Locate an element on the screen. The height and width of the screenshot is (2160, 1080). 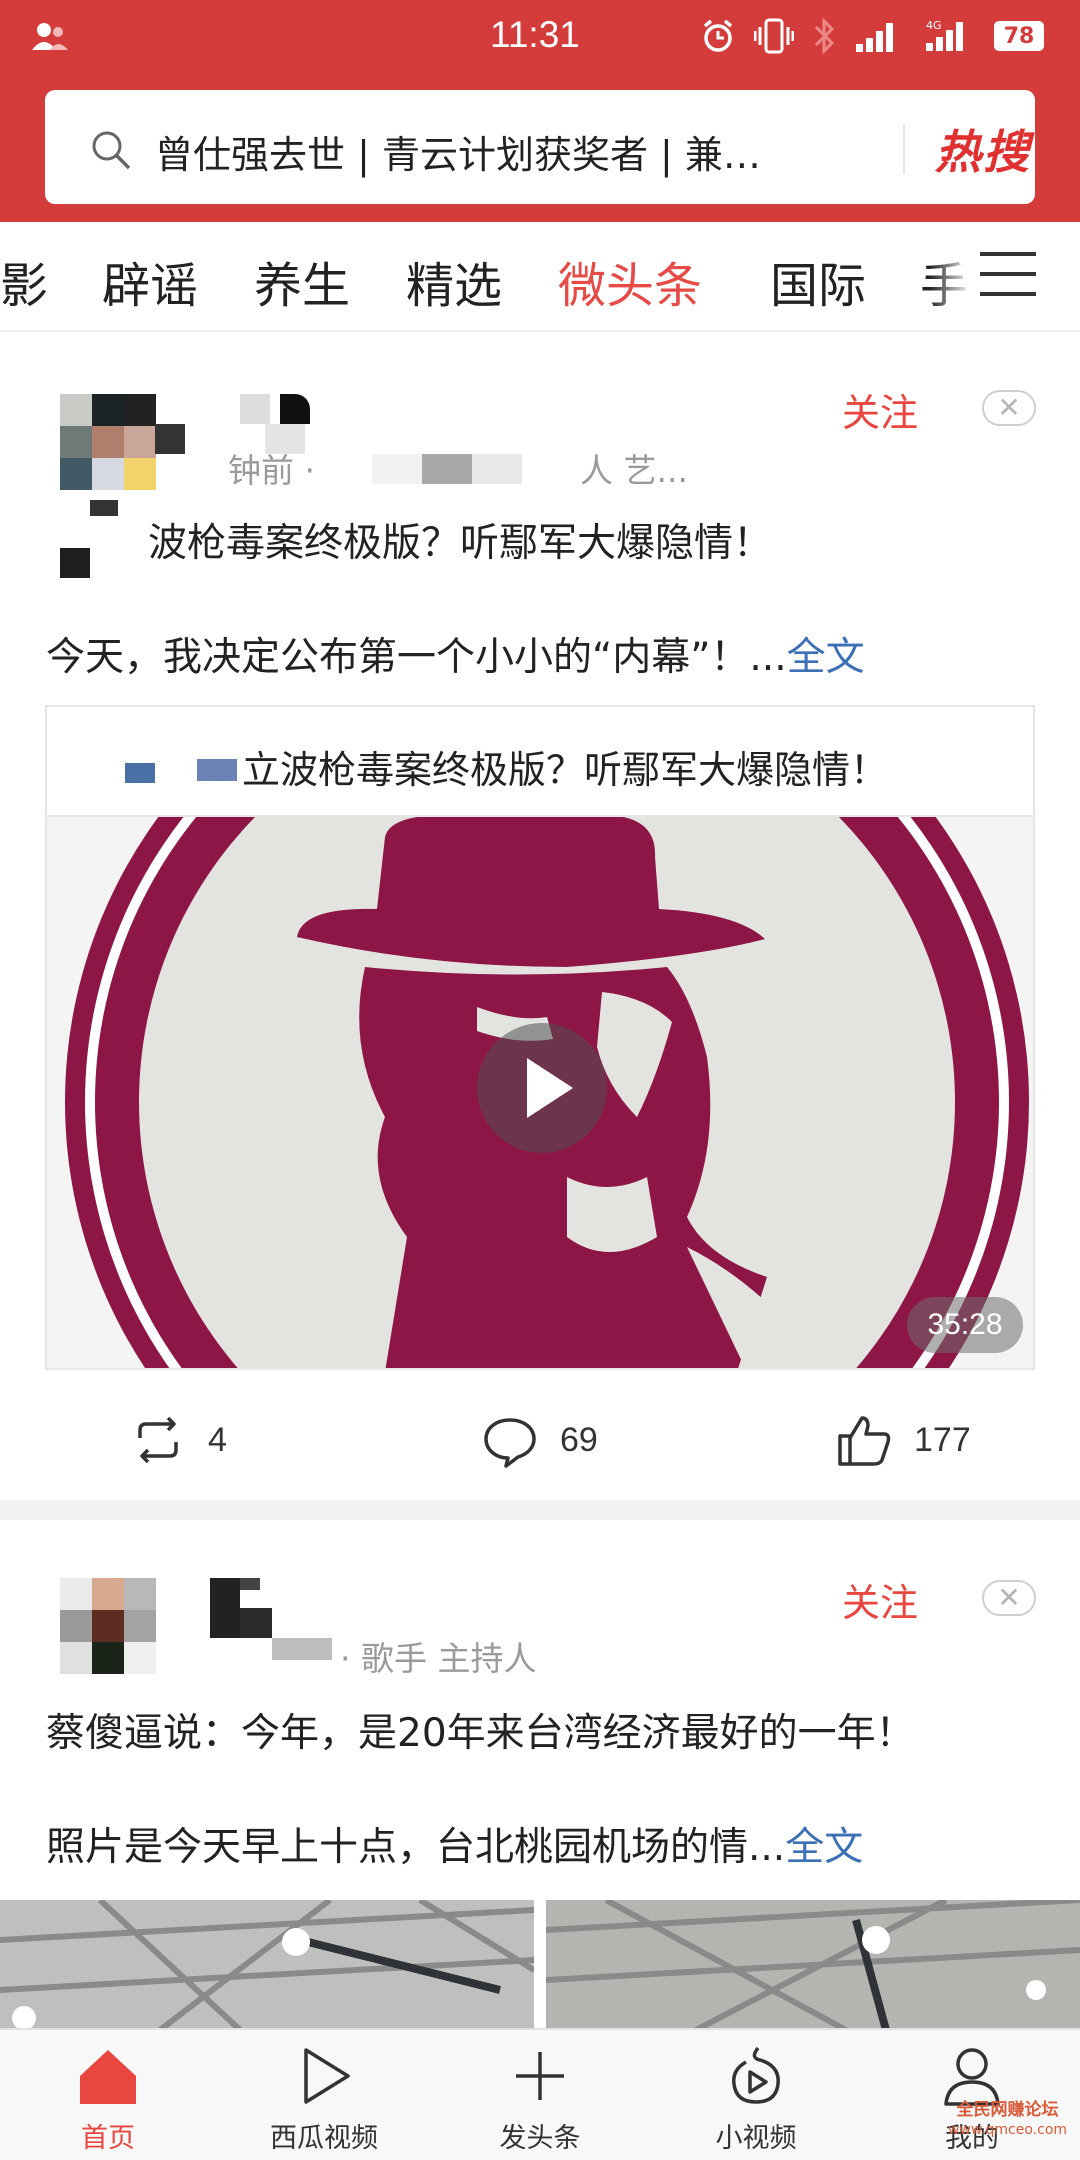
post-meta: · 歌手 主持人 is located at coordinates (438, 1658).